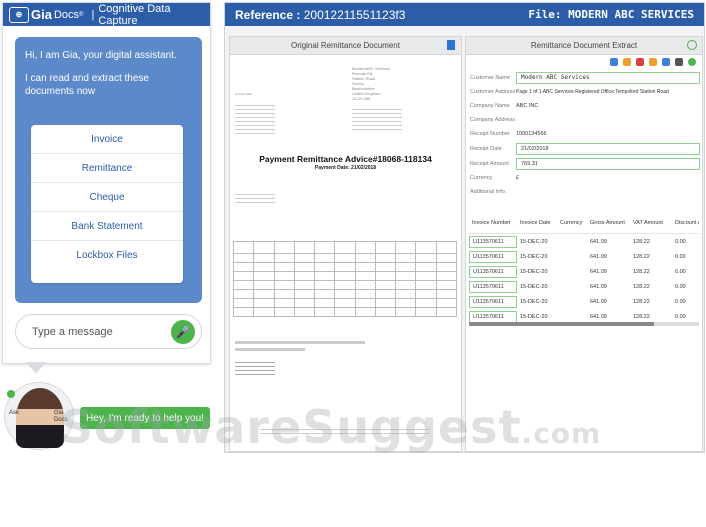 This screenshot has width=706, height=527. Describe the element at coordinates (243, 94) in the screenshot. I see `document-date: 21 Feb 2016` at that location.